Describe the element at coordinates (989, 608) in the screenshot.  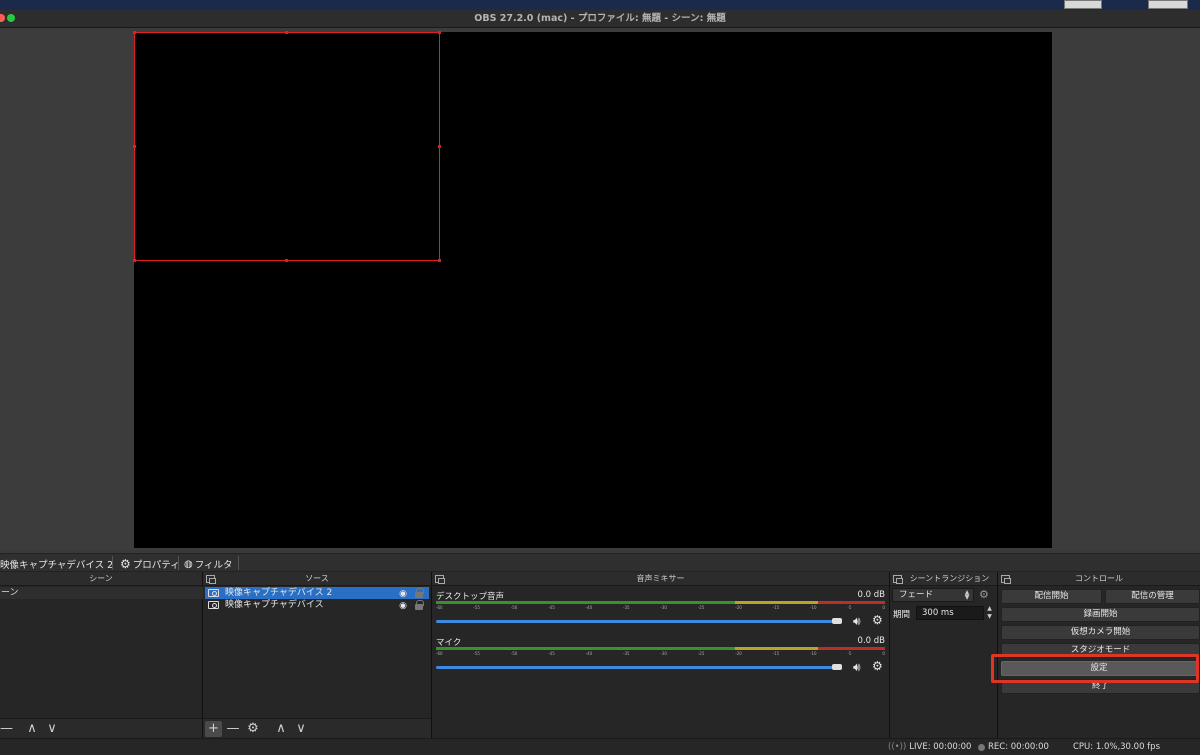
I see `increment-icon: ▲` at that location.